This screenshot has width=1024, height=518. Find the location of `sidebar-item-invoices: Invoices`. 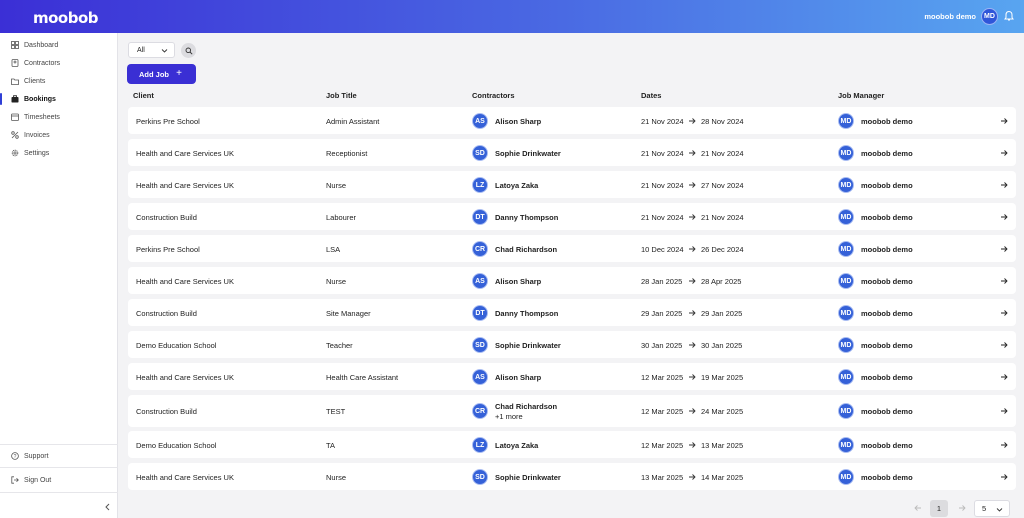

sidebar-item-invoices: Invoices is located at coordinates (59, 135).